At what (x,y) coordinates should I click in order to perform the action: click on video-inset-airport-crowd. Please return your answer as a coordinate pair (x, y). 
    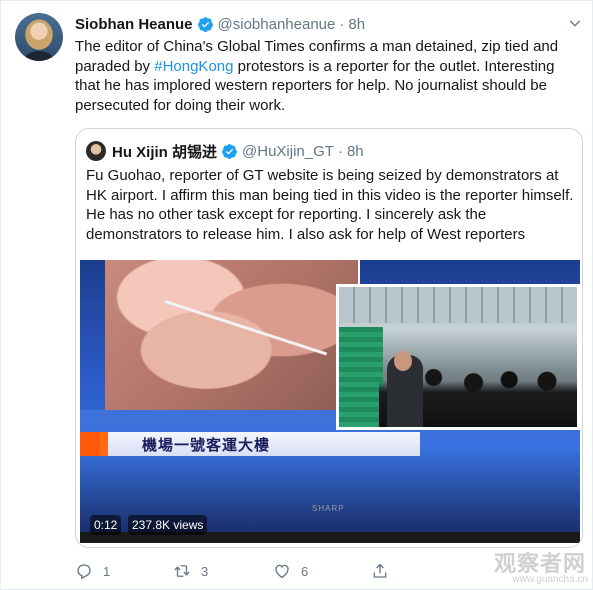
    Looking at the image, I should click on (458, 357).